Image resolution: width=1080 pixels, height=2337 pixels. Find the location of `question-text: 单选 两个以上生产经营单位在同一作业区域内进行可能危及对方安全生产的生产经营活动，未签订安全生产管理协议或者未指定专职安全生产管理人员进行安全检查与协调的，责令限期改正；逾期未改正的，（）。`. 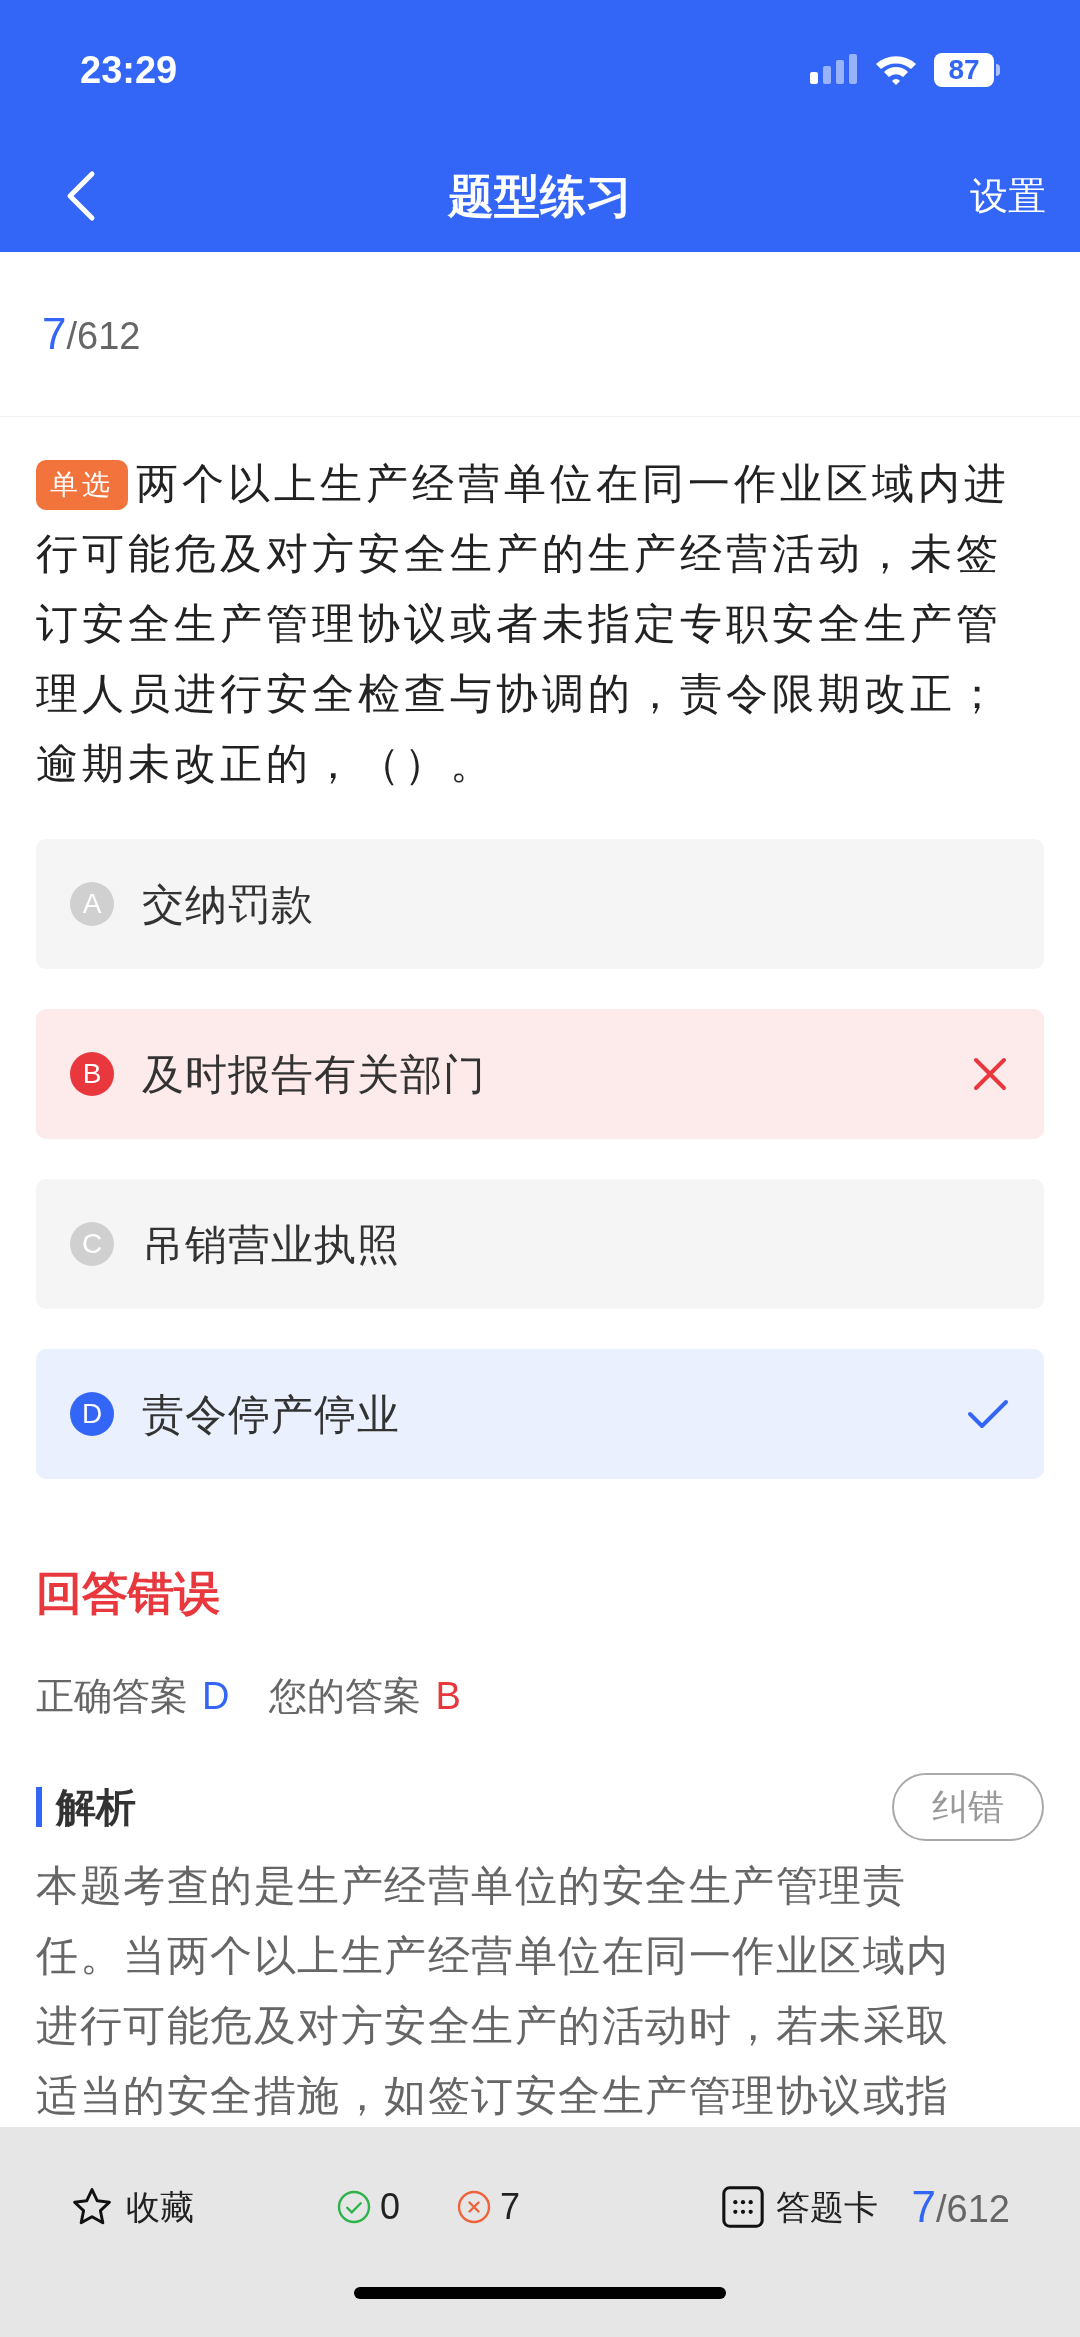

question-text: 单选 两个以上生产经营单位在同一作业区域内进行可能危及对方安全生产的生产经营活动，未签订安全生产管理协议或者未指定专职安全生产管理人员进行安全检查与协调的，责令限期改正；逾期未改正的，（）。 is located at coordinates (523, 624).